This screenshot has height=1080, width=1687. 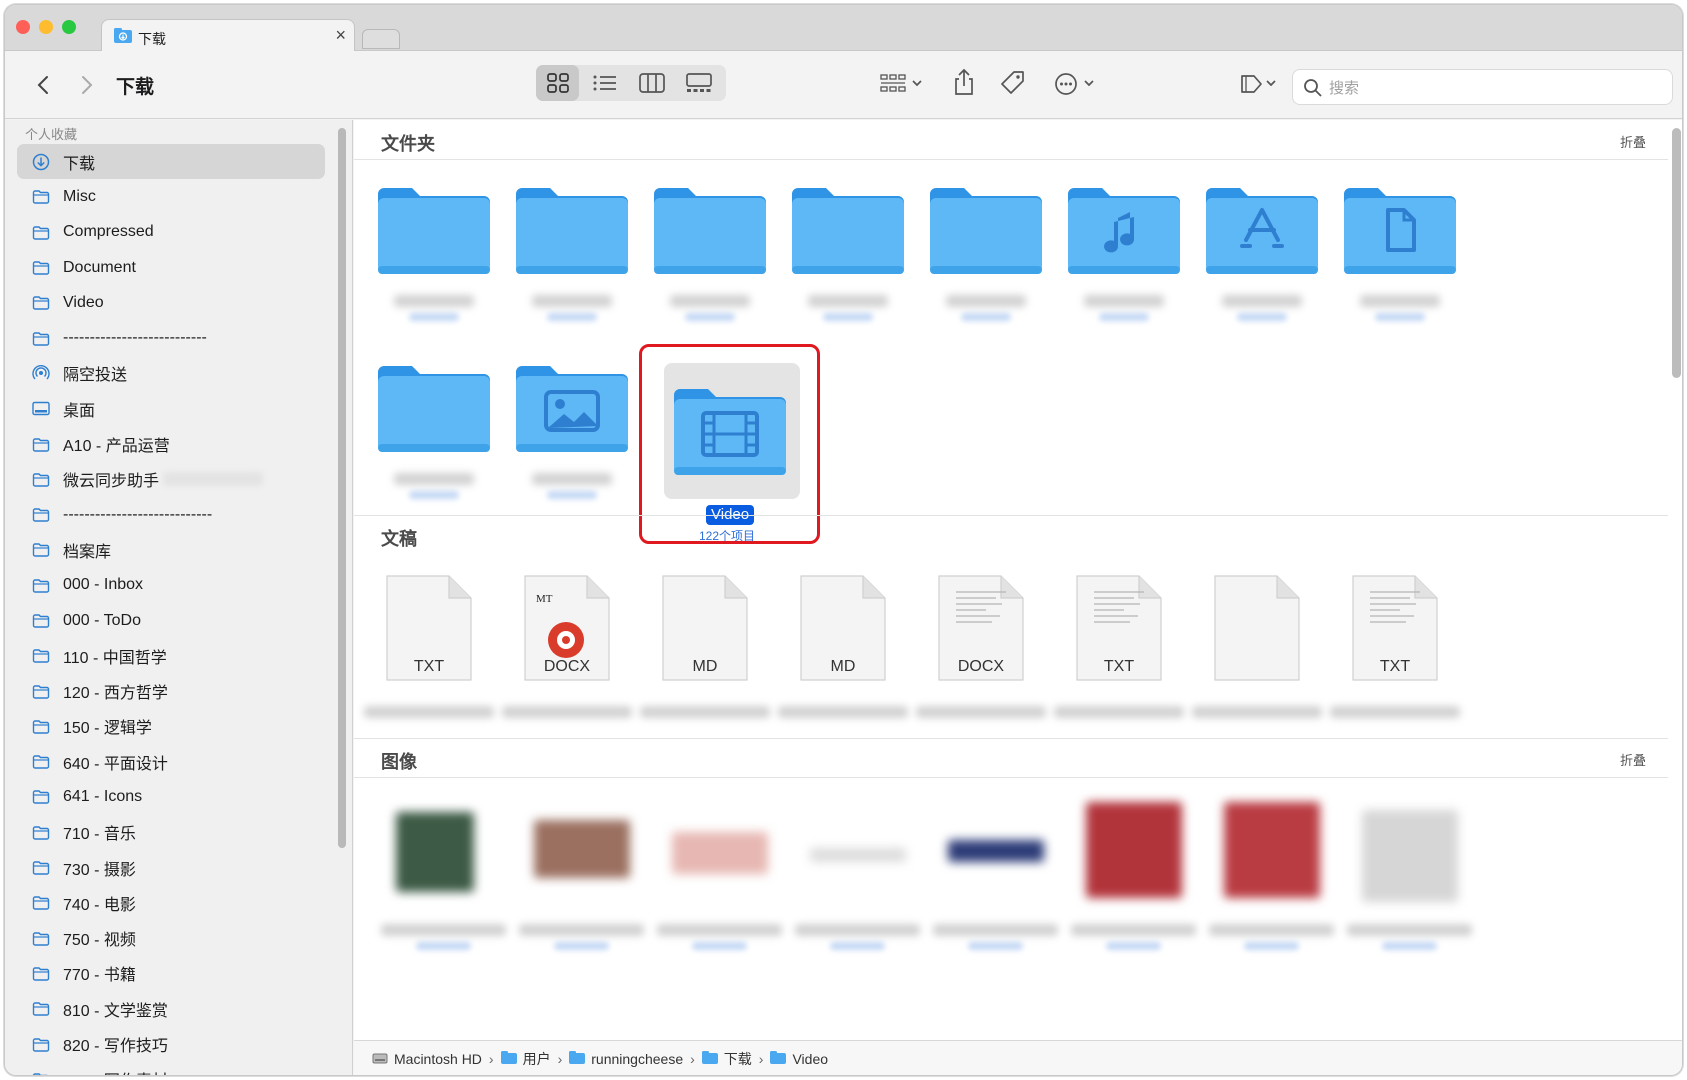 I want to click on sidebar-item: 641 - Icons, so click(x=171, y=796).